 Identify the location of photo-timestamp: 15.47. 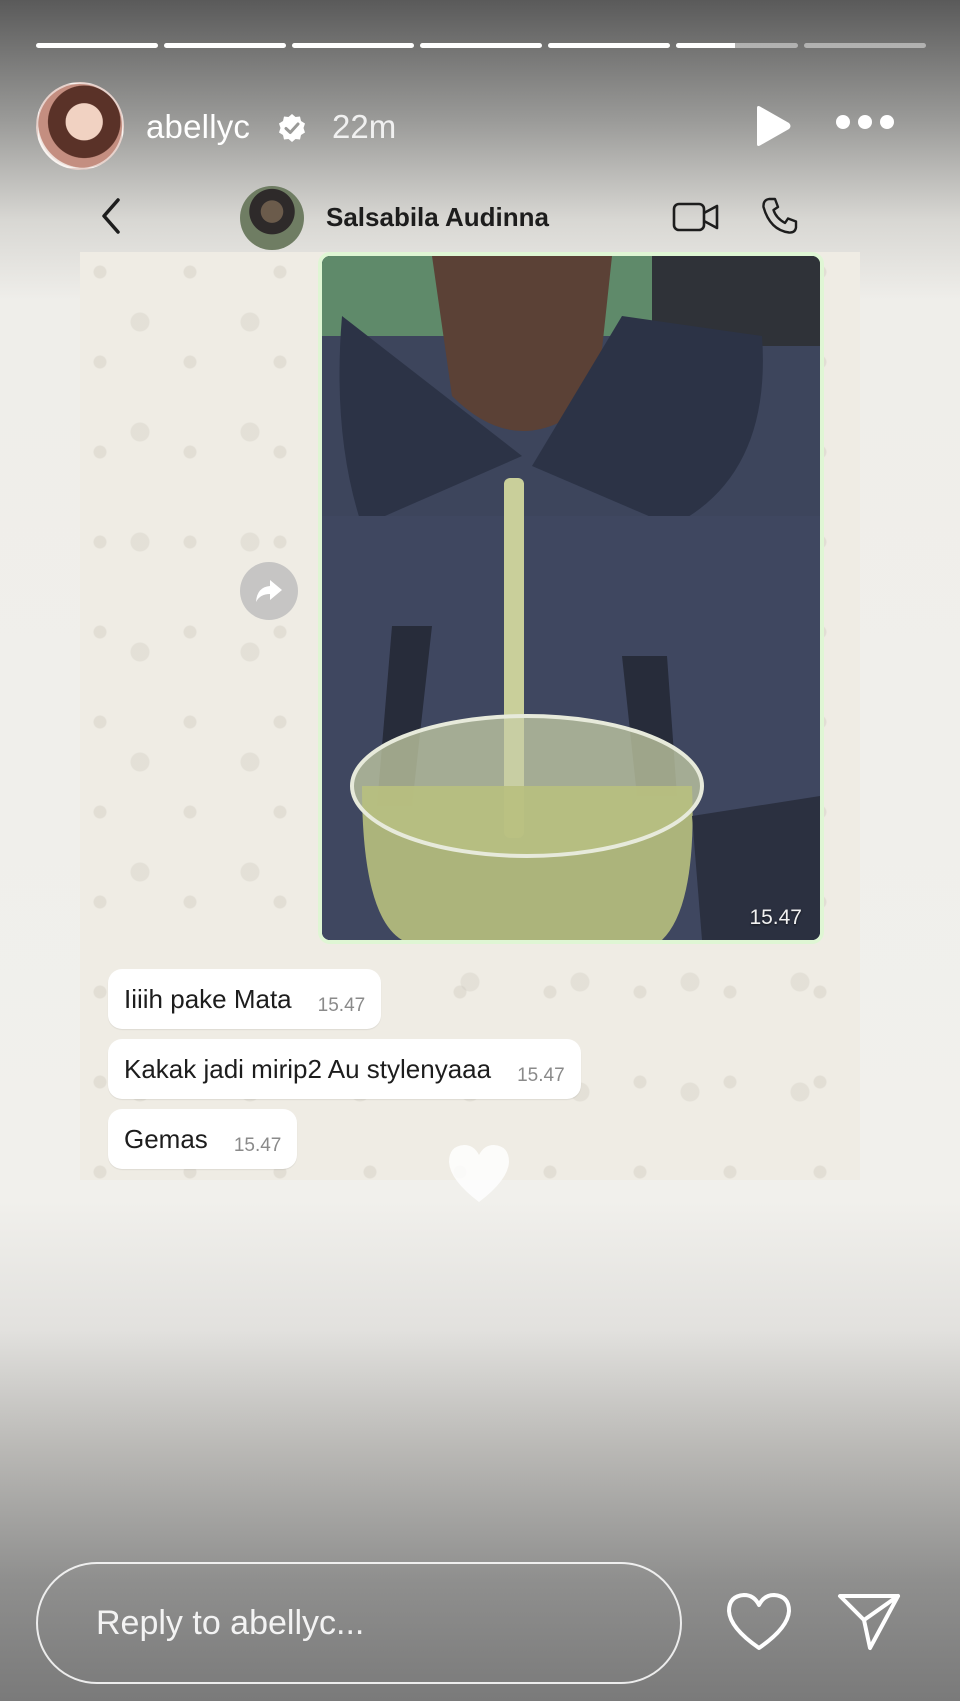
(775, 917).